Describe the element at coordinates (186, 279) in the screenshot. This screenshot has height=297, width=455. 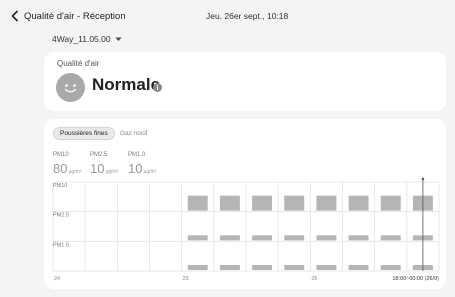
I see `chart-x-tick-label: 25` at that location.